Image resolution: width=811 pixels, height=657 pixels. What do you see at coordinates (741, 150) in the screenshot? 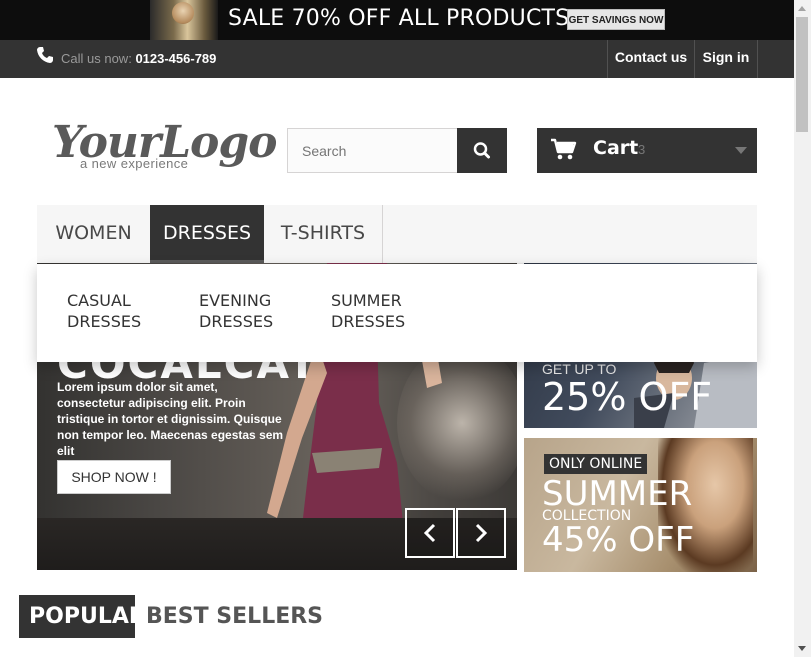
I see `caret-down-icon` at bounding box center [741, 150].